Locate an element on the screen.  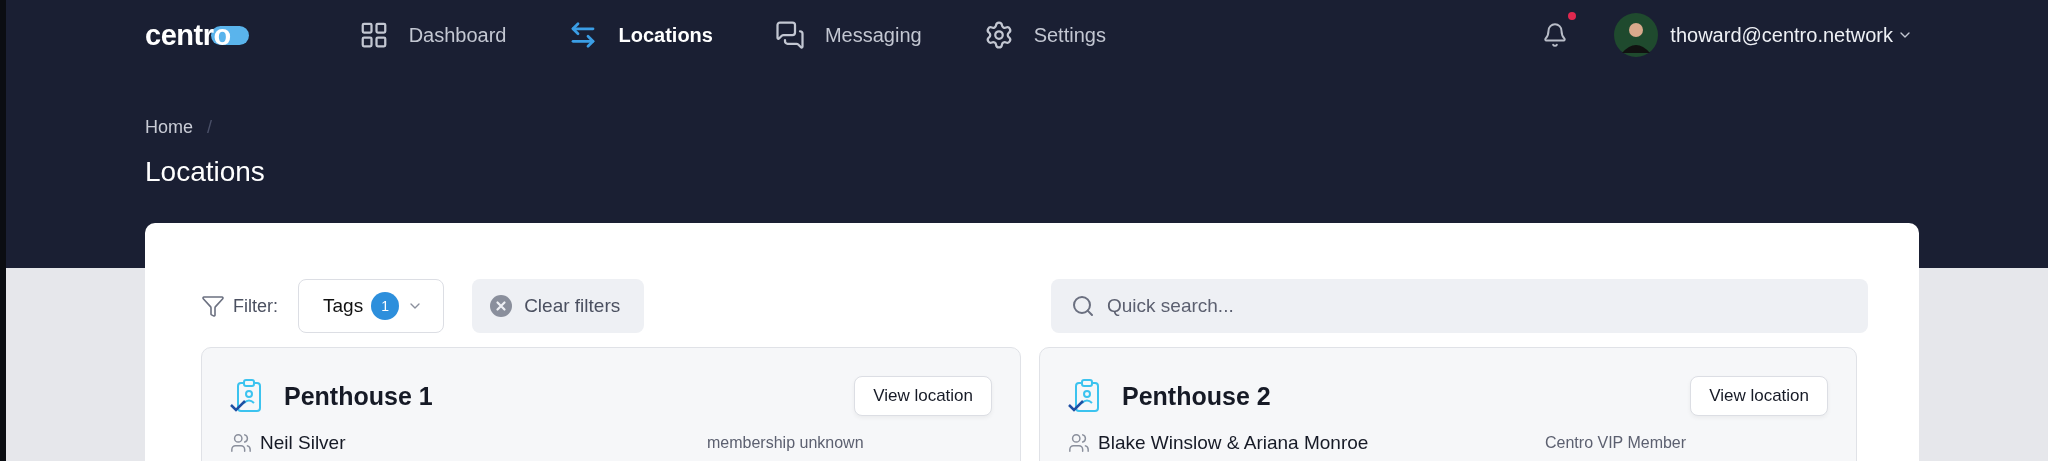
nav-link: Locations is located at coordinates (640, 35).